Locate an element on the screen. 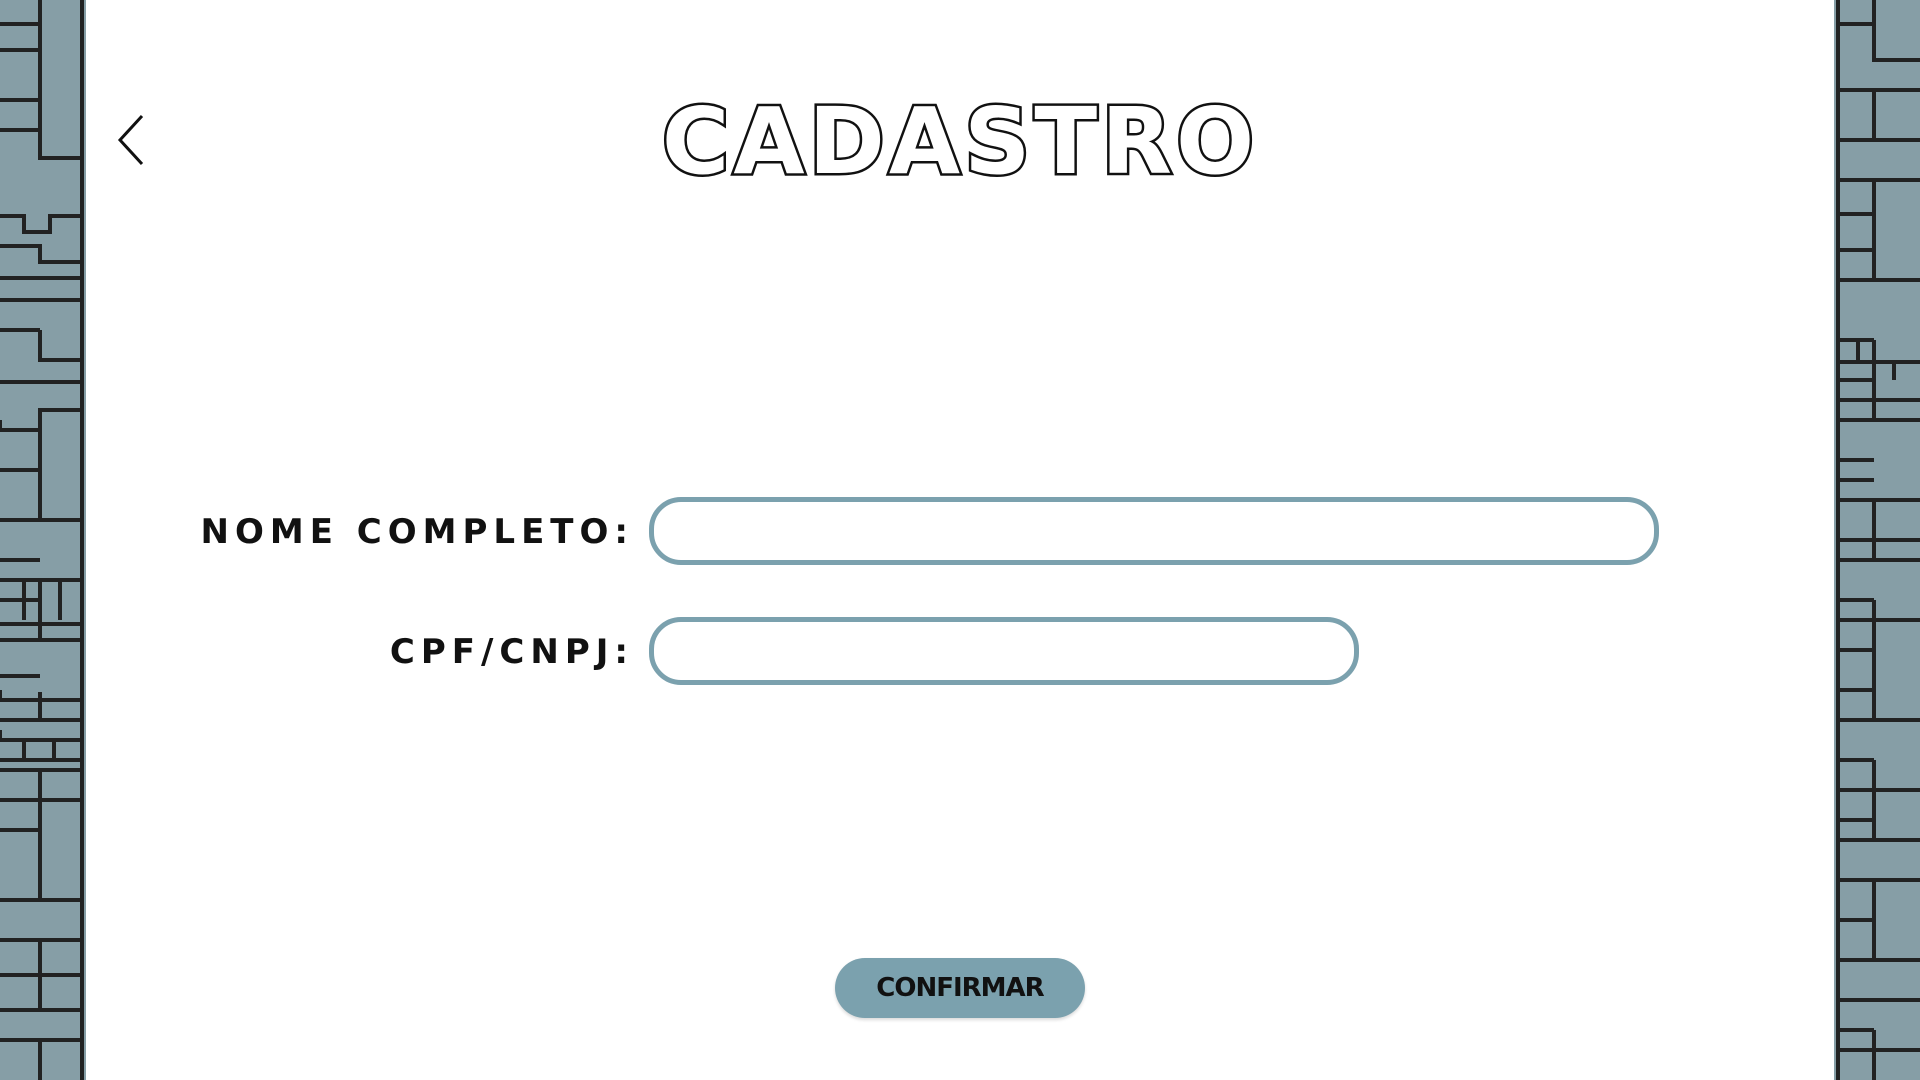 Image resolution: width=1920 pixels, height=1080 pixels. cpf-cnpj-input is located at coordinates (1004, 651).